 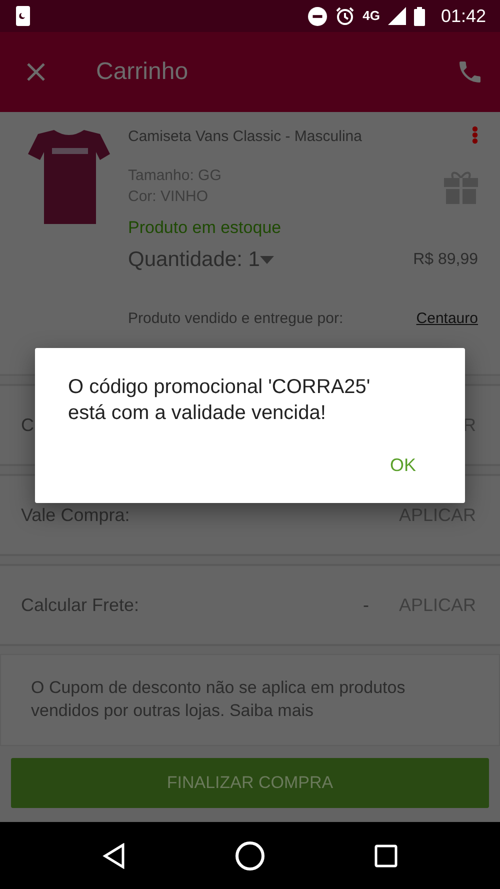 I want to click on battery-icon, so click(x=419, y=16).